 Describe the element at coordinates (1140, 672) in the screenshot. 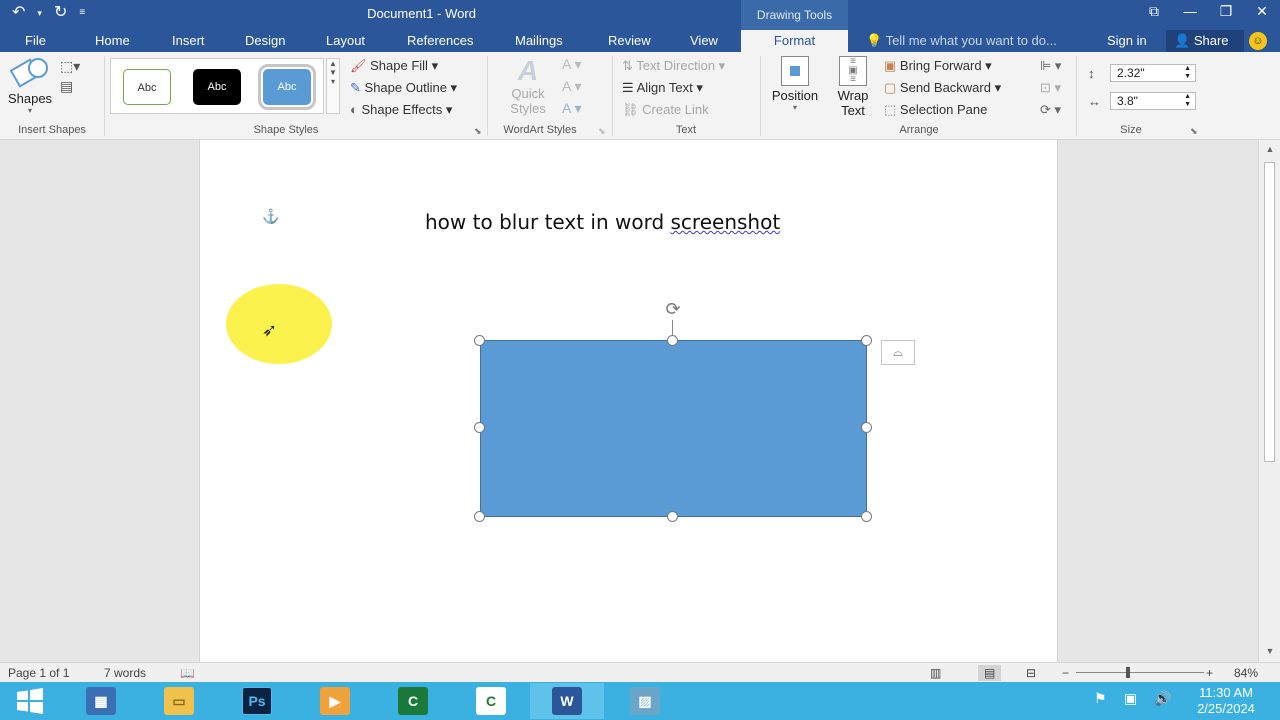

I see `zoom-slider` at that location.